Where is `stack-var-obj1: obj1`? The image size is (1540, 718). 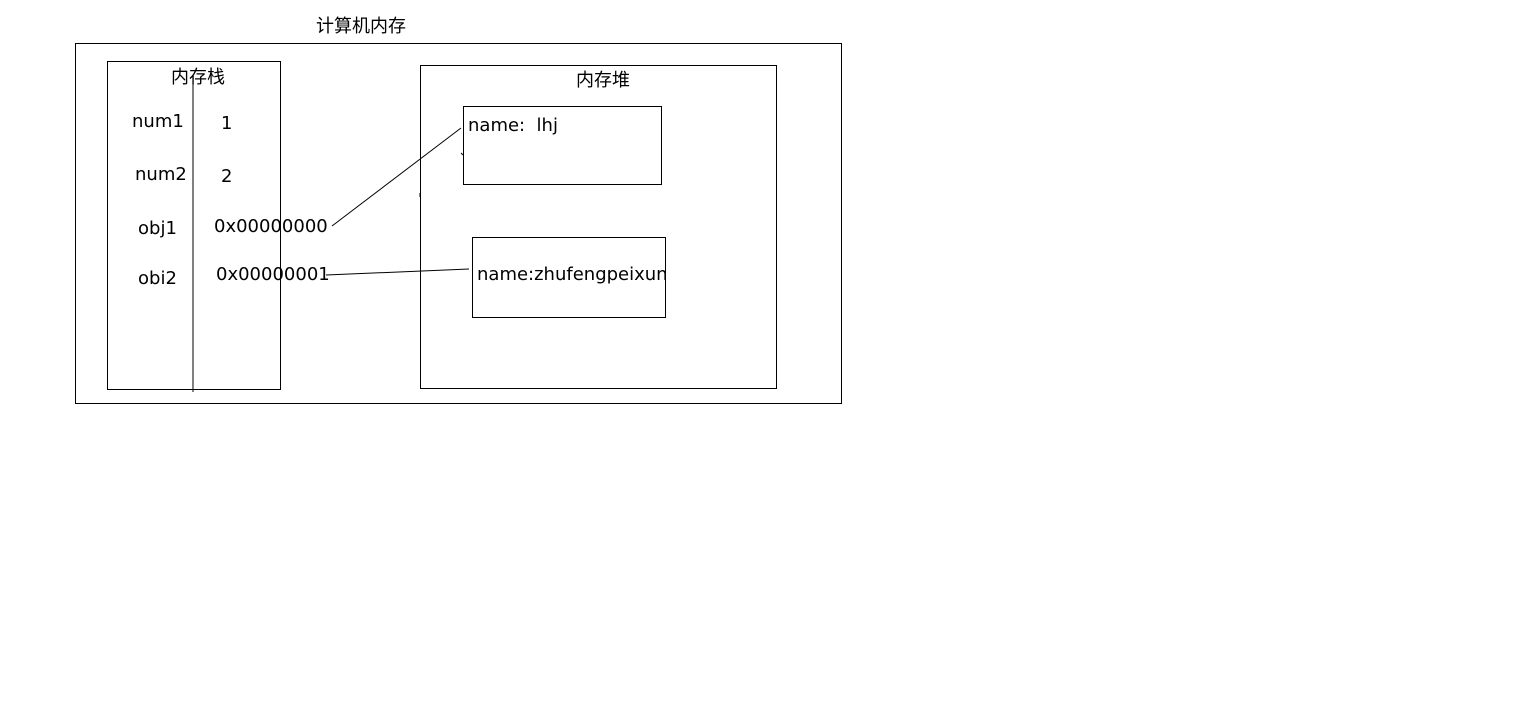
stack-var-obj1: obj1 is located at coordinates (157, 228).